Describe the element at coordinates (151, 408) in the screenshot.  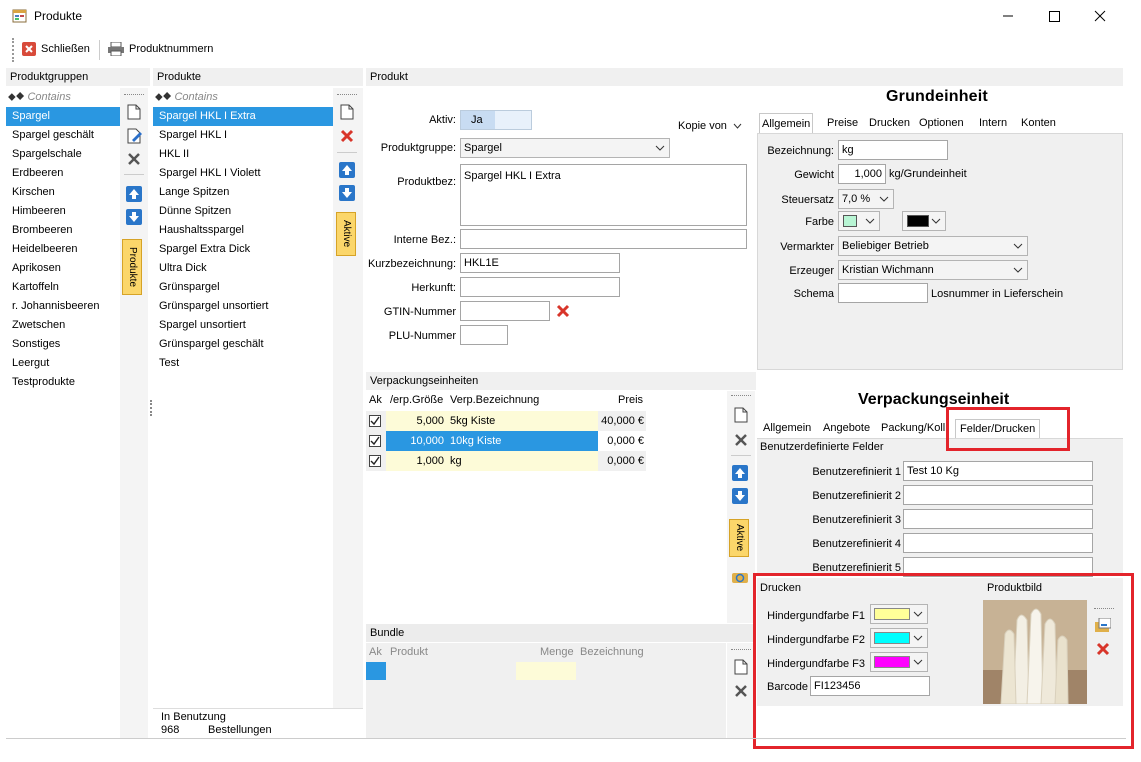
I see `splitter` at that location.